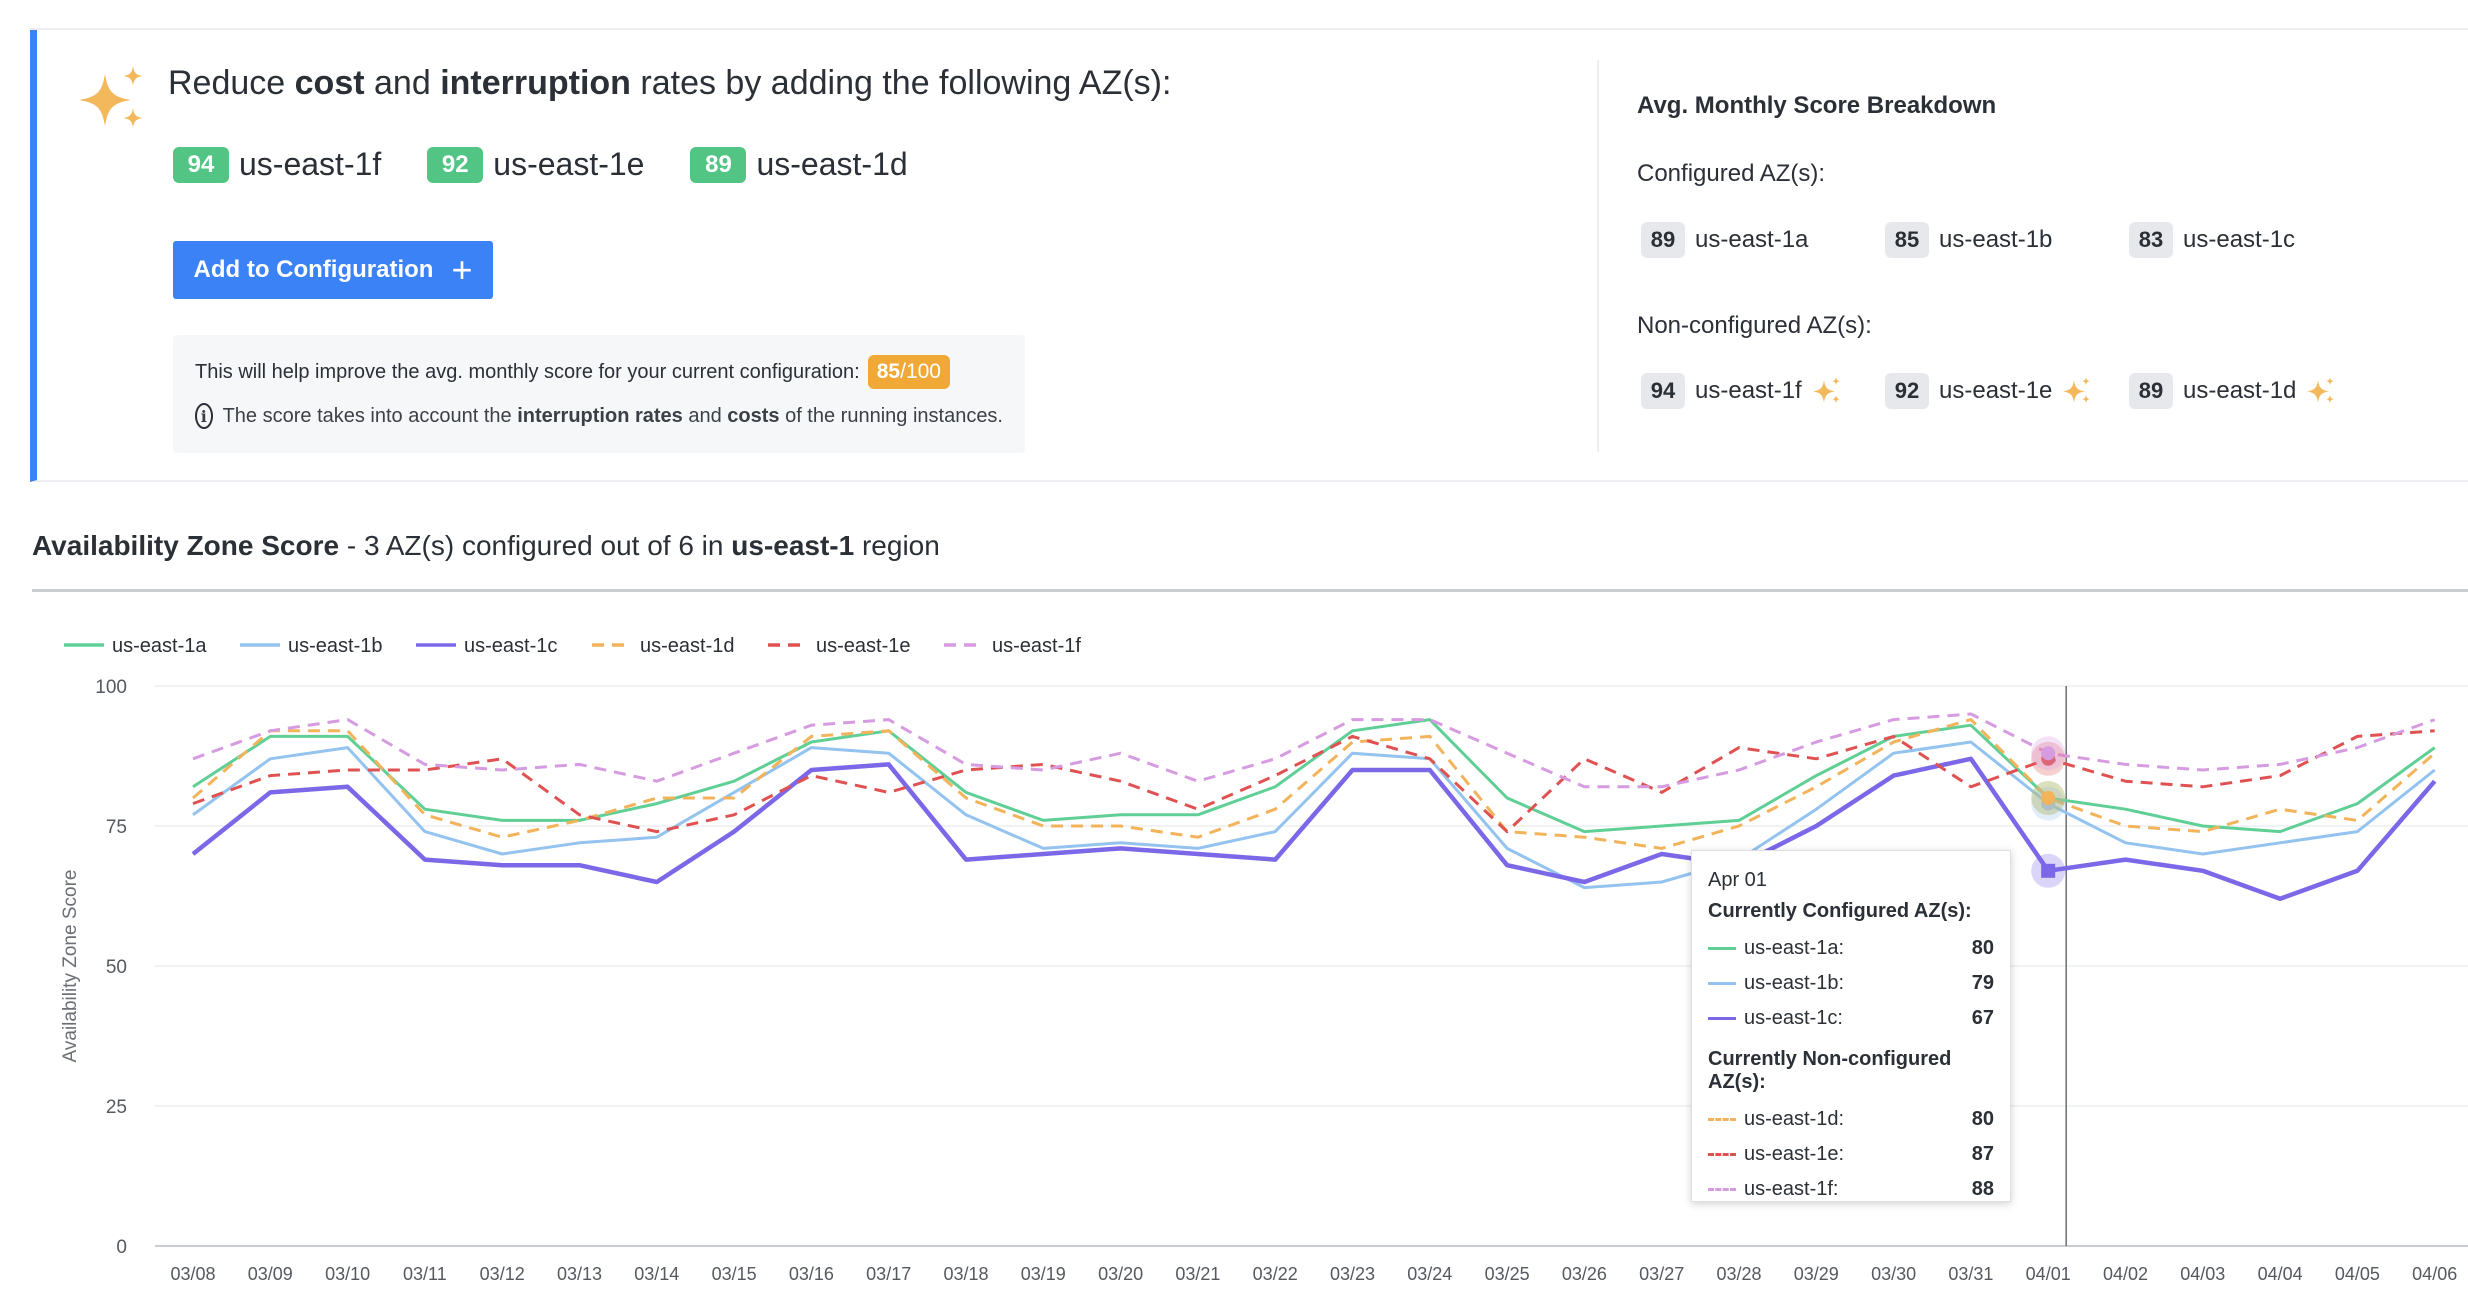 This screenshot has width=2468, height=1300. What do you see at coordinates (1250, 590) in the screenshot?
I see `section-divider` at bounding box center [1250, 590].